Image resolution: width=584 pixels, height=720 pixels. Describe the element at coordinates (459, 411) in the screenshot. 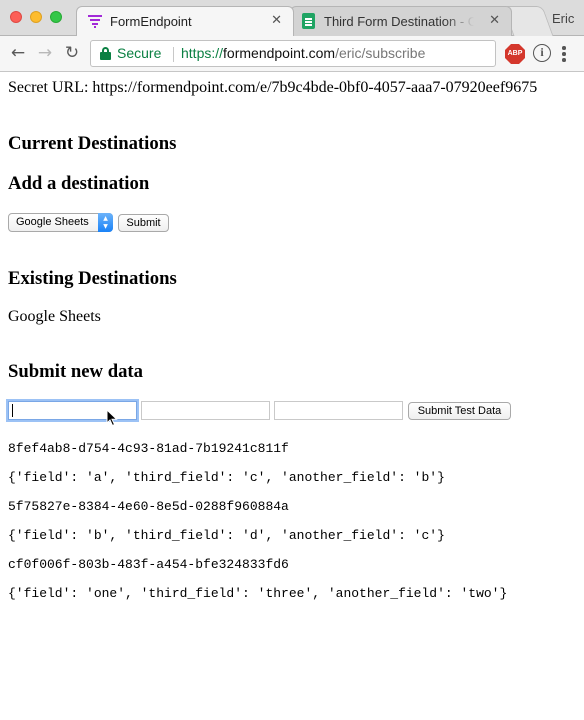

I see `submit-test-data-button: Submit Test Data` at that location.